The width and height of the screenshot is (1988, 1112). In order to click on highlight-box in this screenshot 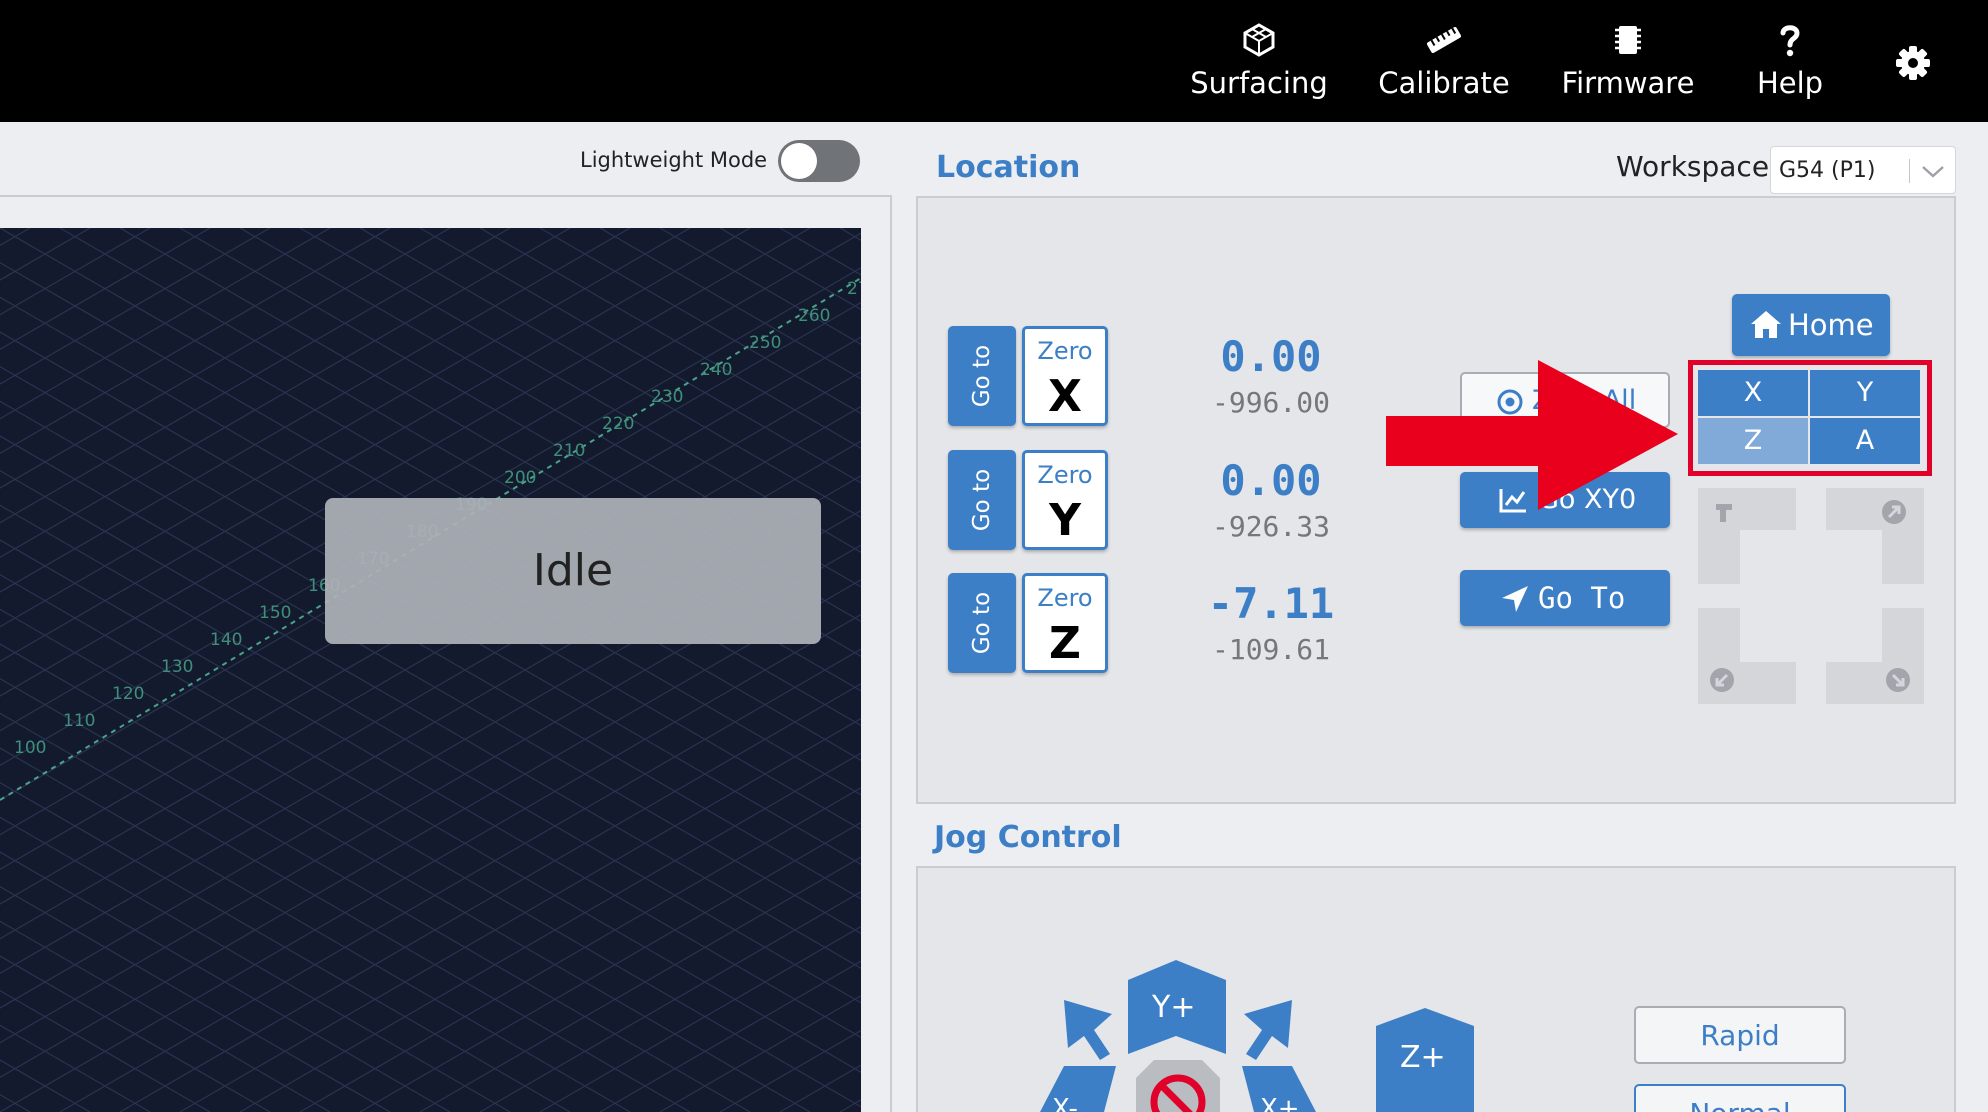, I will do `click(1810, 418)`.